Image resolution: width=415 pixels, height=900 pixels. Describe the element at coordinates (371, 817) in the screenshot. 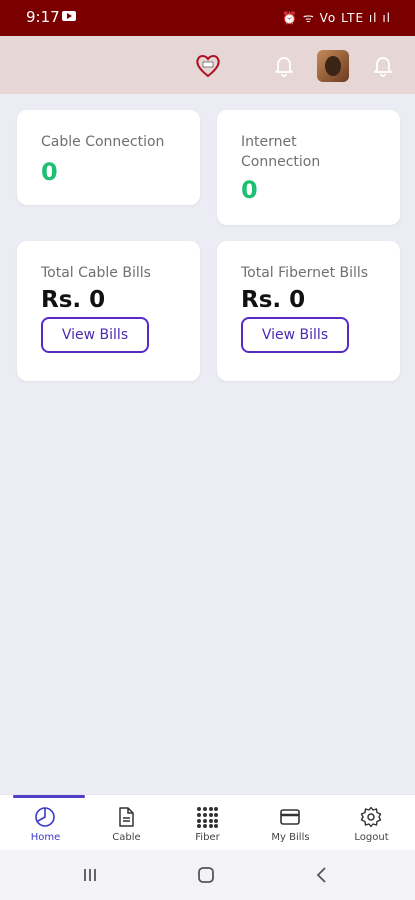

I see `gear-icon` at that location.